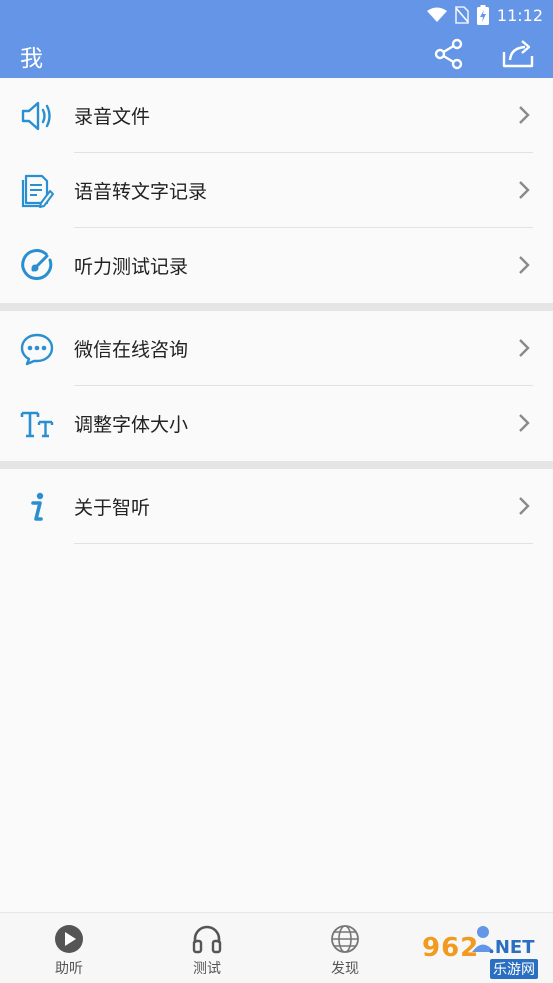 The image size is (553, 983). Describe the element at coordinates (276, 423) in the screenshot. I see `menu-item-font-size: 调整字体大小` at that location.